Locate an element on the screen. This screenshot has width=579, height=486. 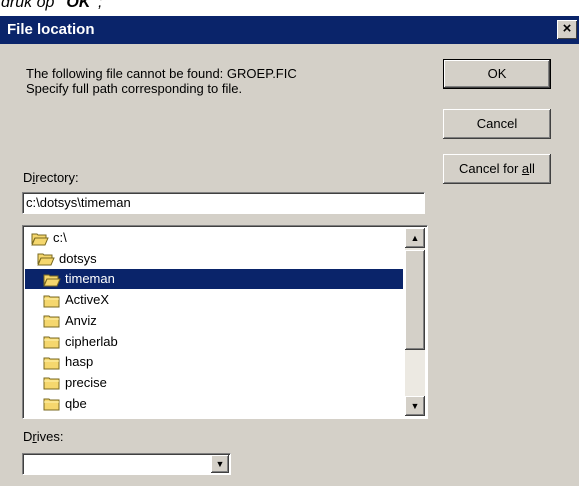
scroll-up-button: ▲ is located at coordinates (415, 238).